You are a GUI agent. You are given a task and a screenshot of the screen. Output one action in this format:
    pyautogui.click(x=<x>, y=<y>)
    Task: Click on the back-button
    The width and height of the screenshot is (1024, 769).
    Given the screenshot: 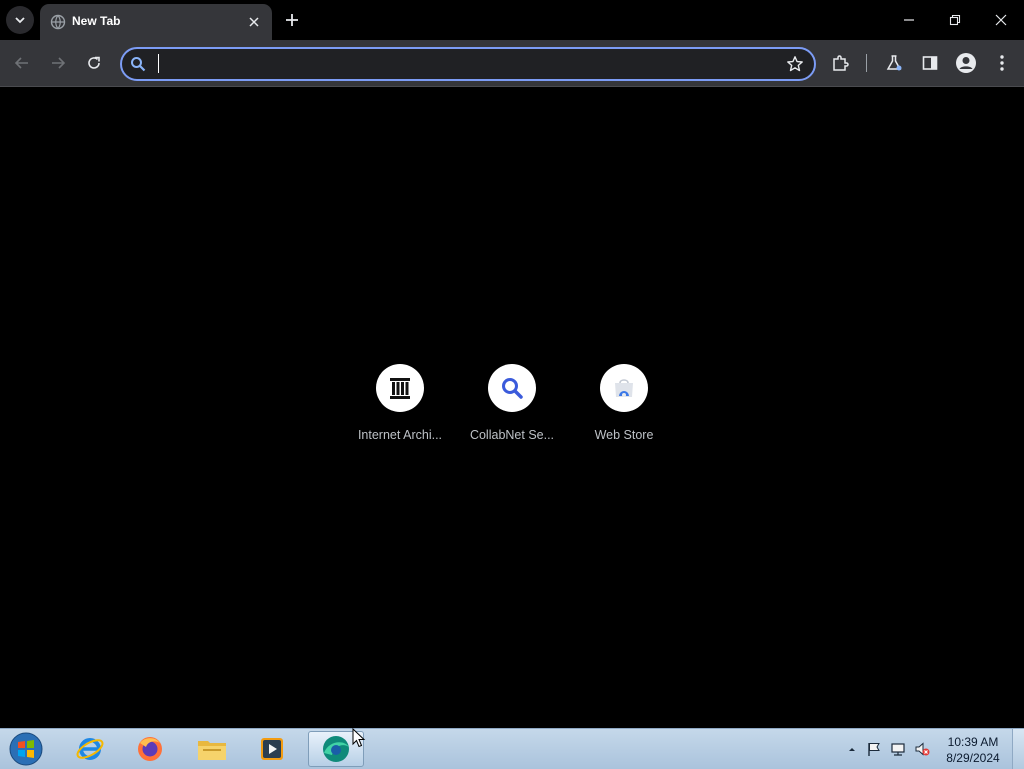 What is the action you would take?
    pyautogui.click(x=22, y=63)
    